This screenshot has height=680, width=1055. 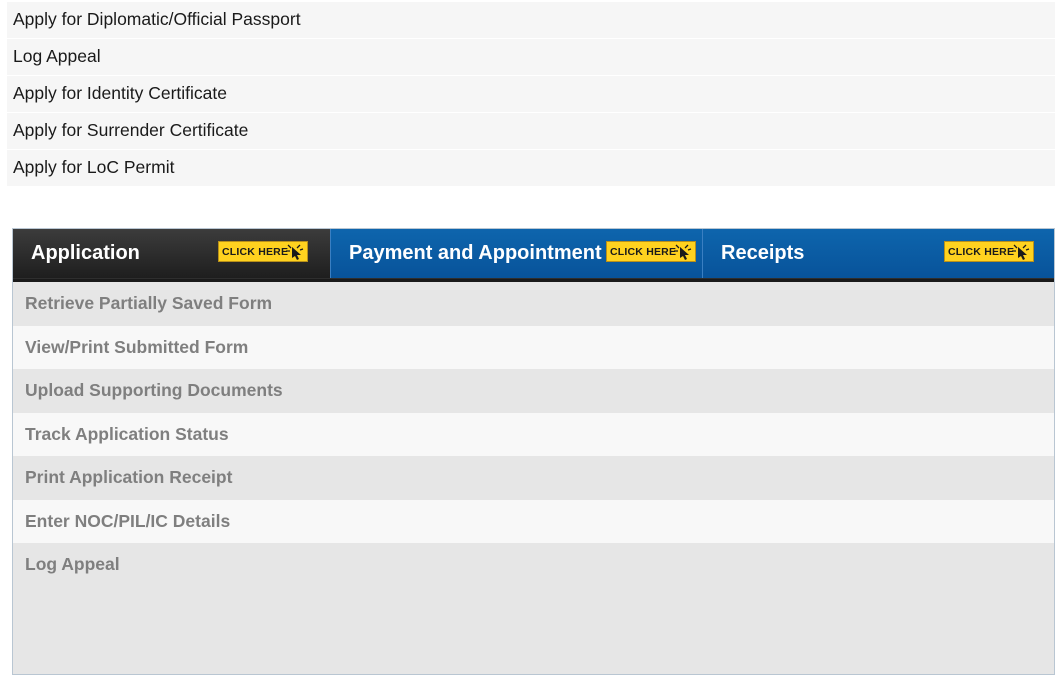 What do you see at coordinates (533, 521) in the screenshot?
I see `menu-item-enter-noc-details: Enter NOC/PIL/IC Details` at bounding box center [533, 521].